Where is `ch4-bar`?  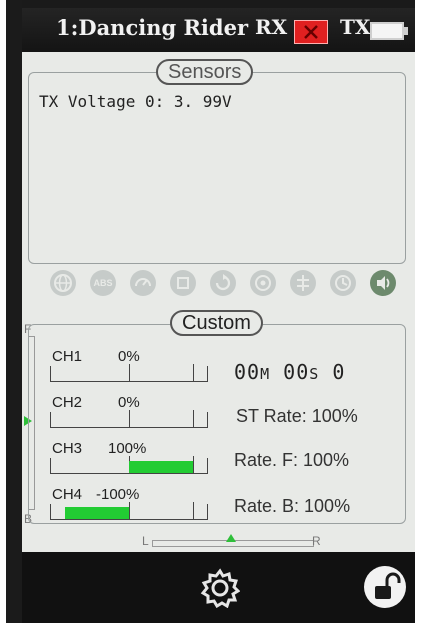
ch4-bar is located at coordinates (129, 511).